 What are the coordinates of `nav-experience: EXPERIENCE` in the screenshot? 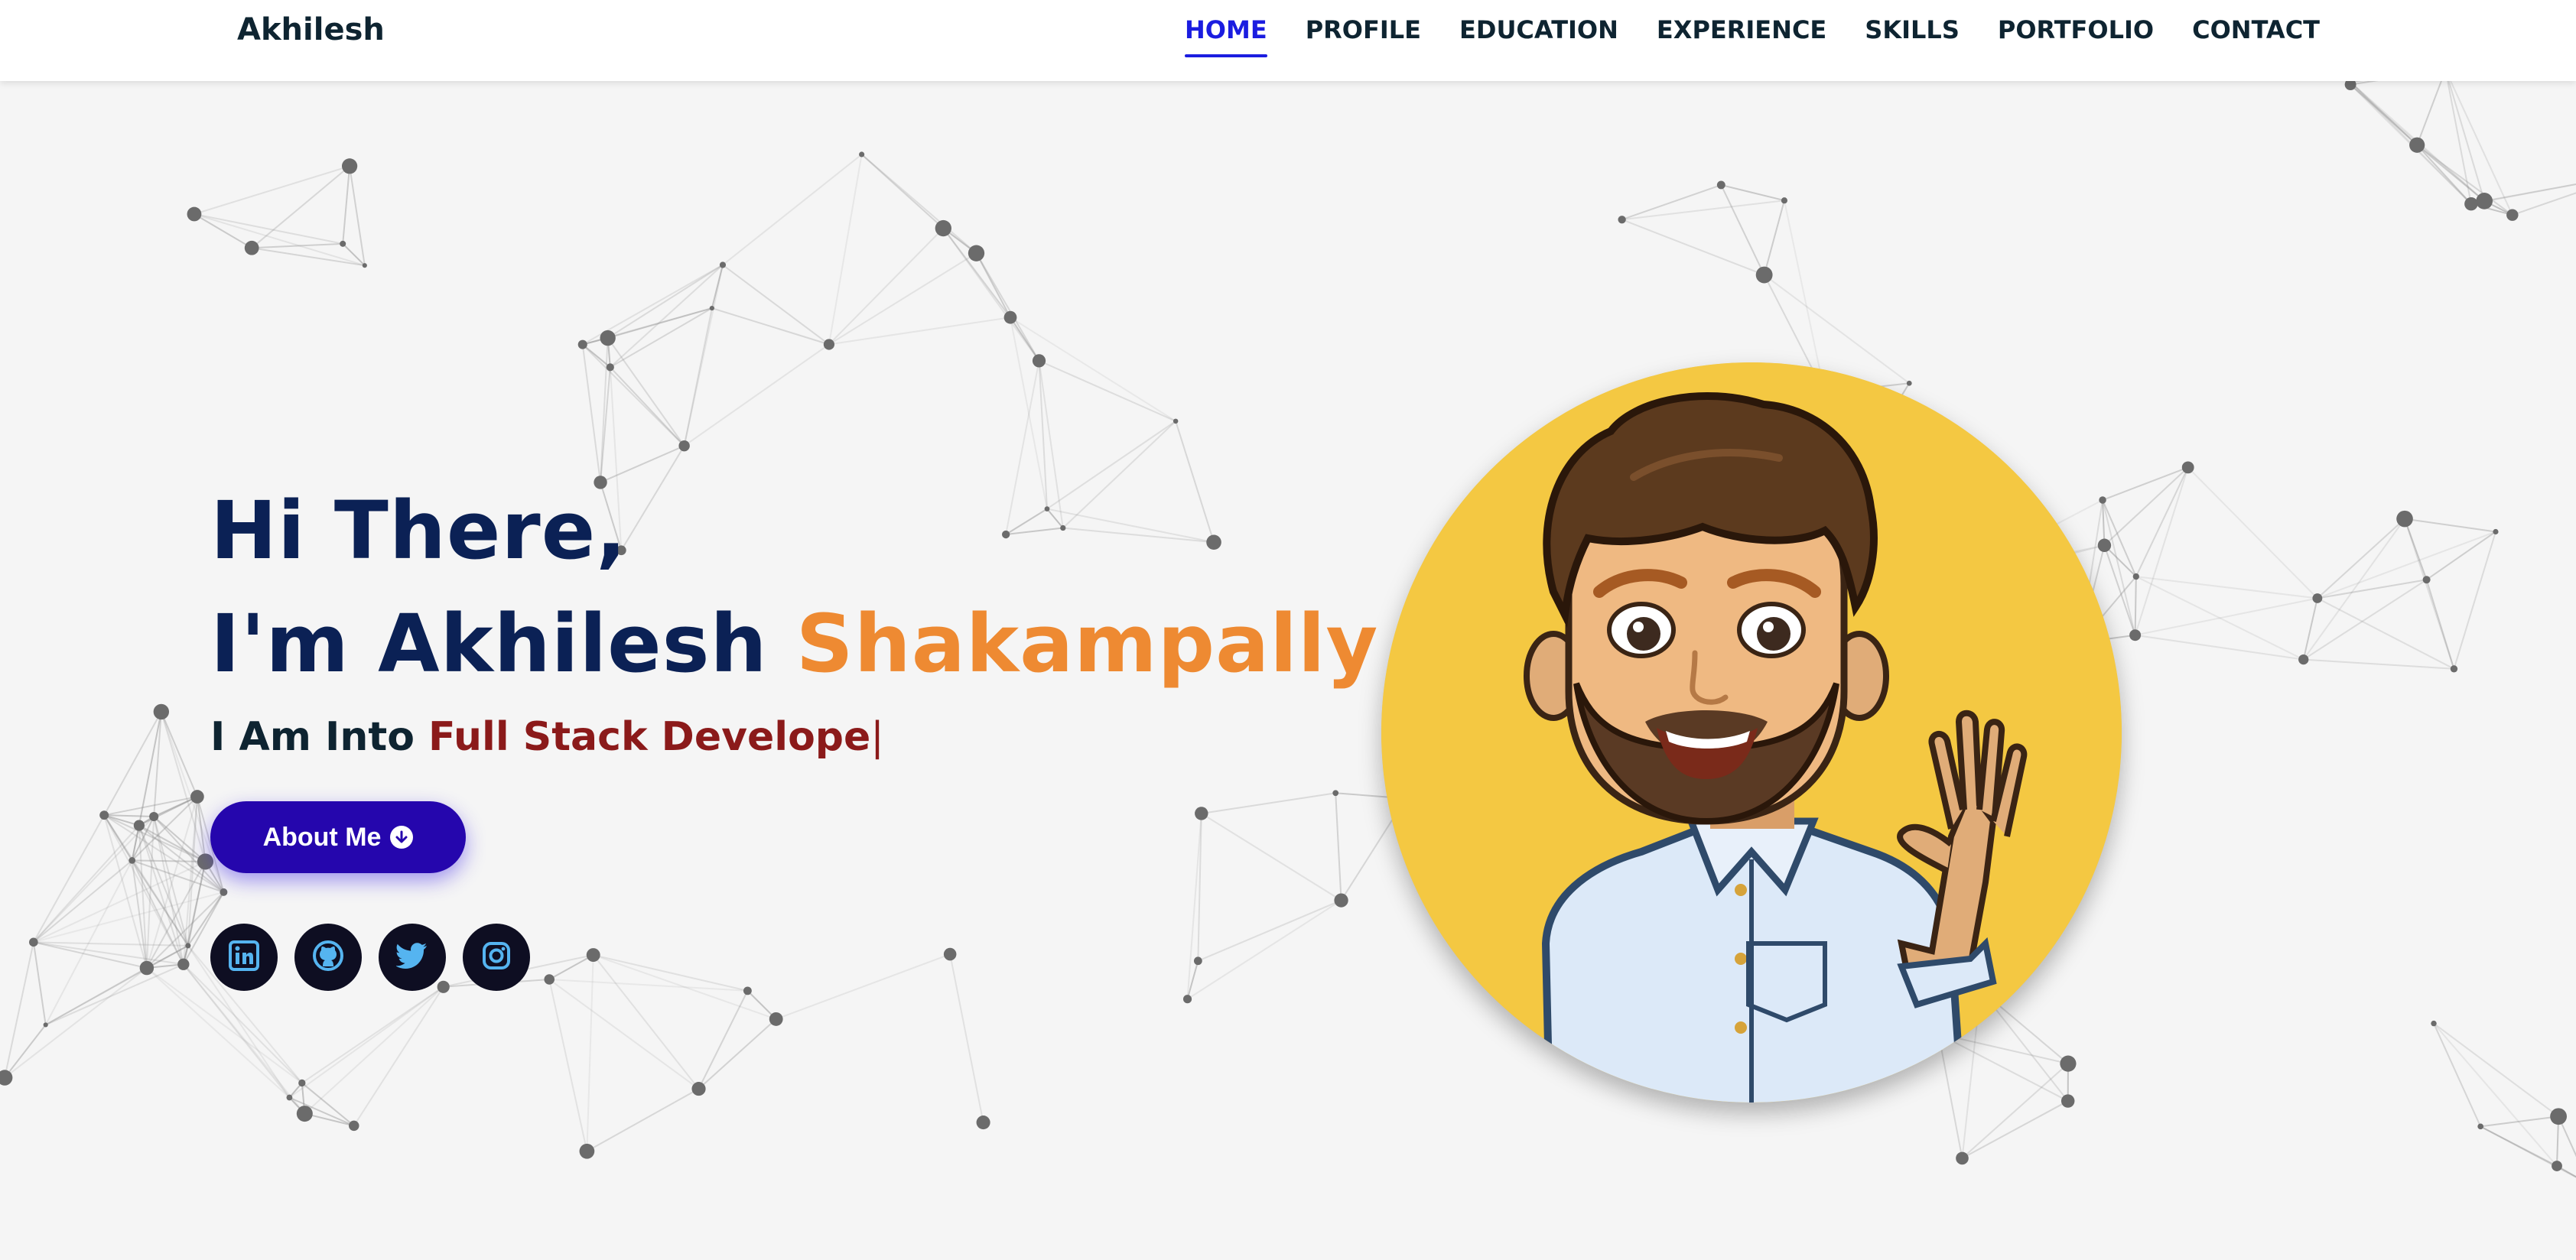 It's located at (1741, 22).